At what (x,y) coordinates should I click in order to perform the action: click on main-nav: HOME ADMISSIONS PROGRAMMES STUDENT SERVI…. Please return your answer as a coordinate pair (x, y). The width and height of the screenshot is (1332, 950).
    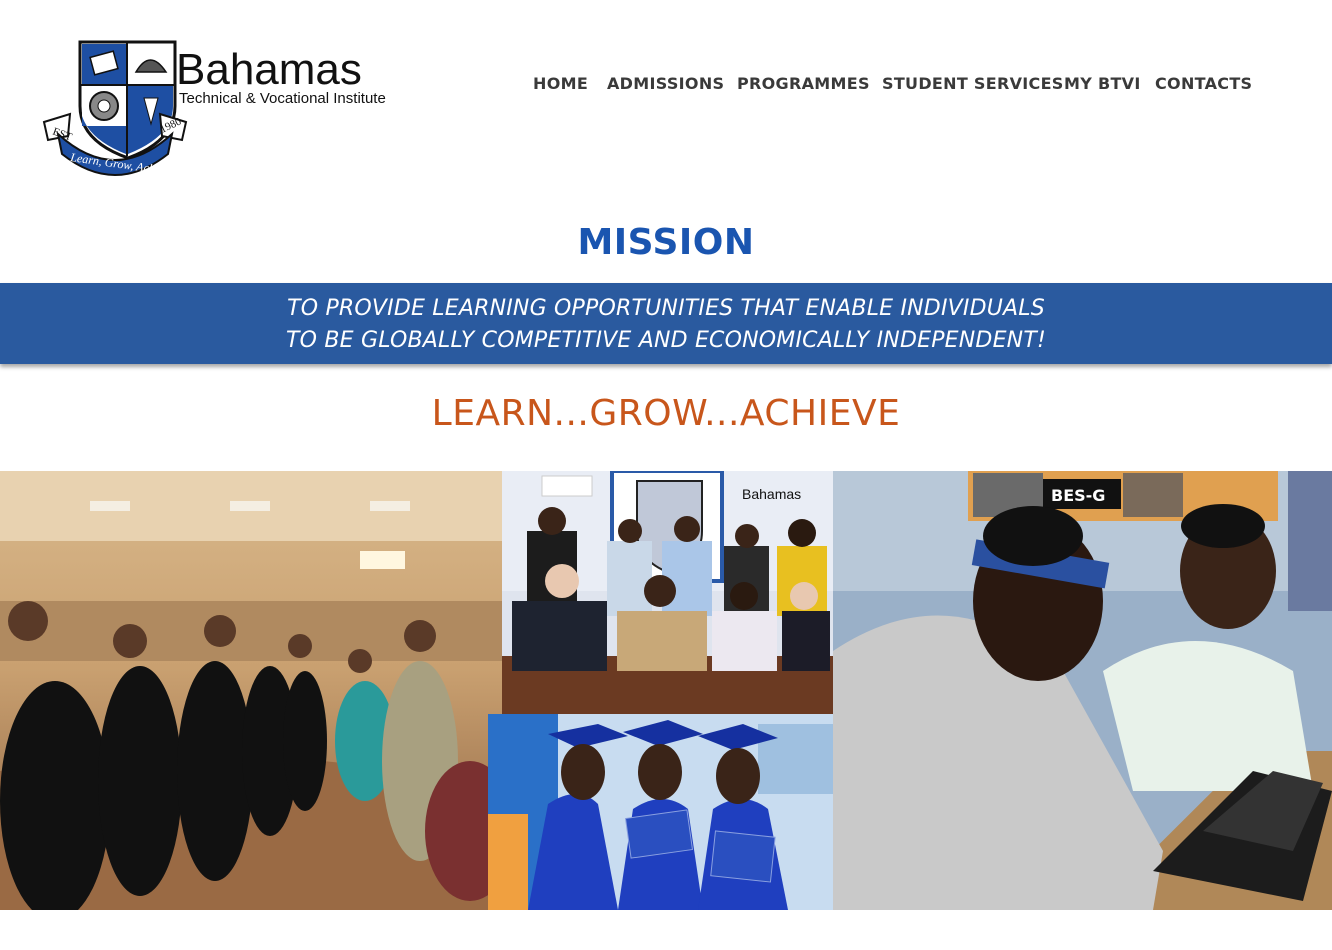
    Looking at the image, I should click on (666, 86).